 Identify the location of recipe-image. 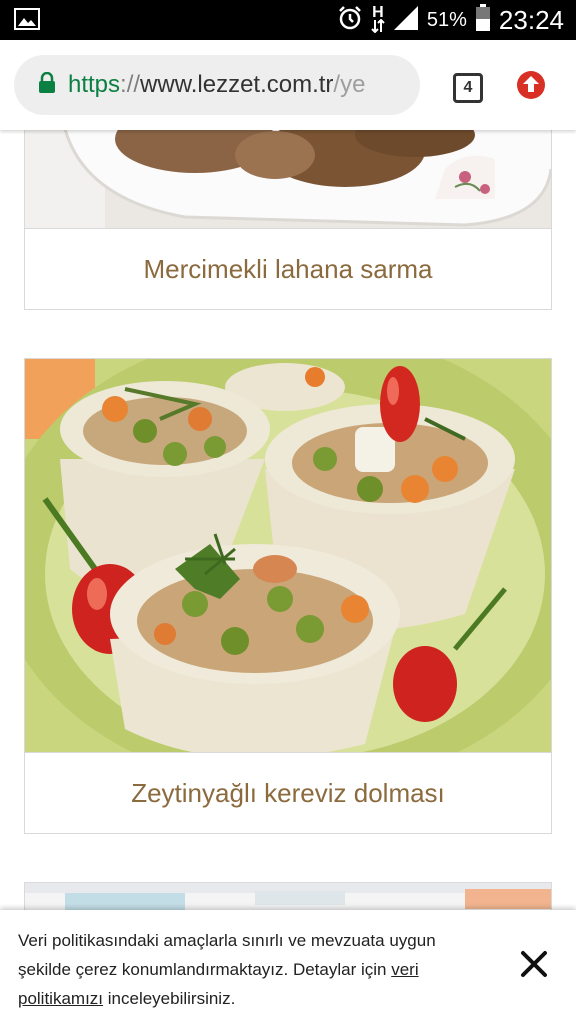
(288, 179).